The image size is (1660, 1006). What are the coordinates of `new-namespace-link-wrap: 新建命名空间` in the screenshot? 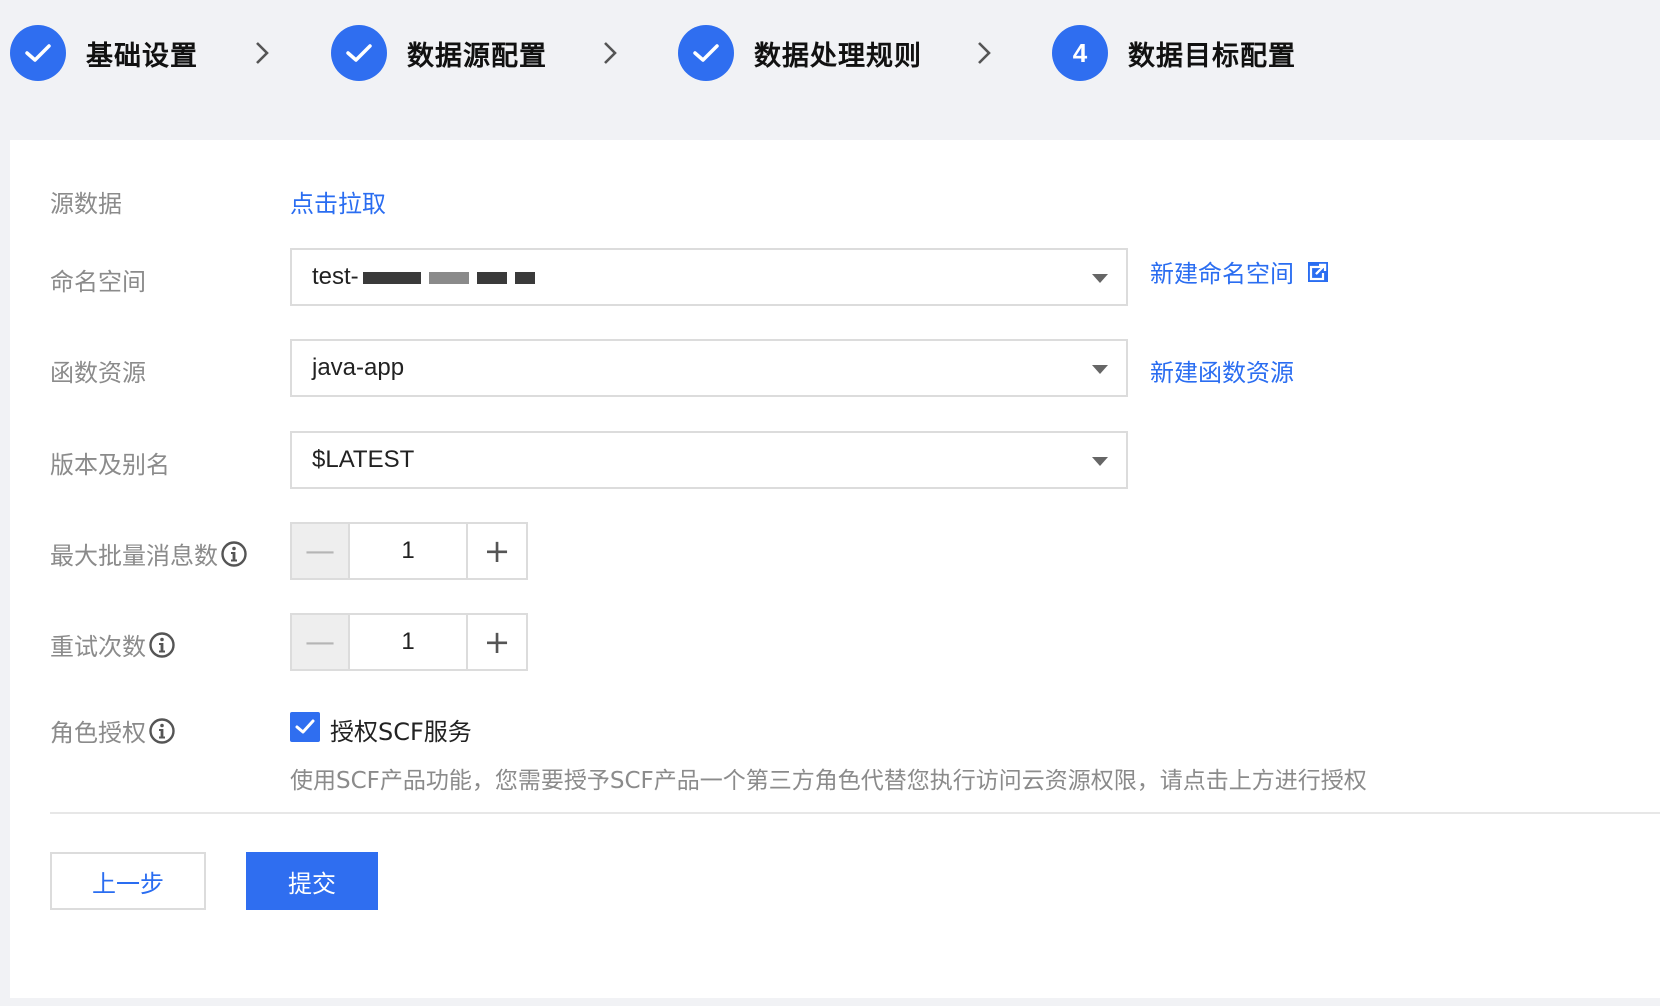 It's located at (1240, 271).